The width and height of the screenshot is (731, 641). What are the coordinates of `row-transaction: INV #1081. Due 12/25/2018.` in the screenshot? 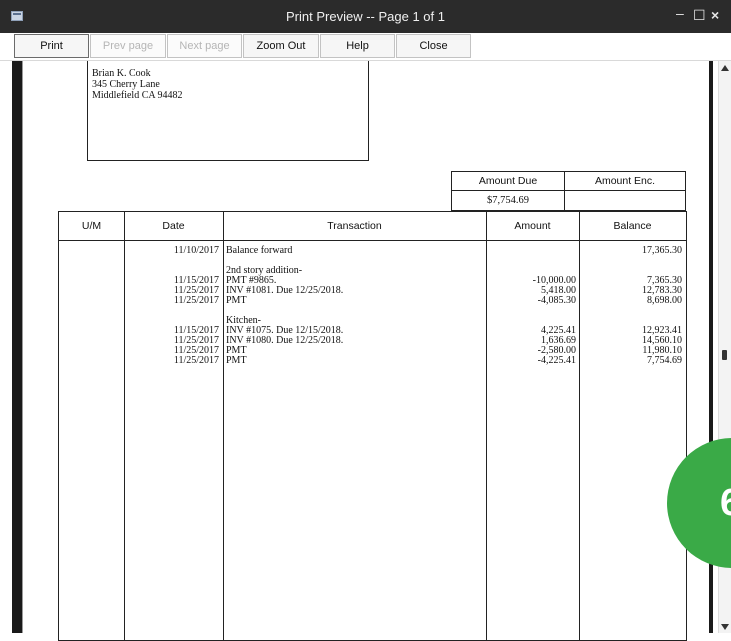 It's located at (285, 290).